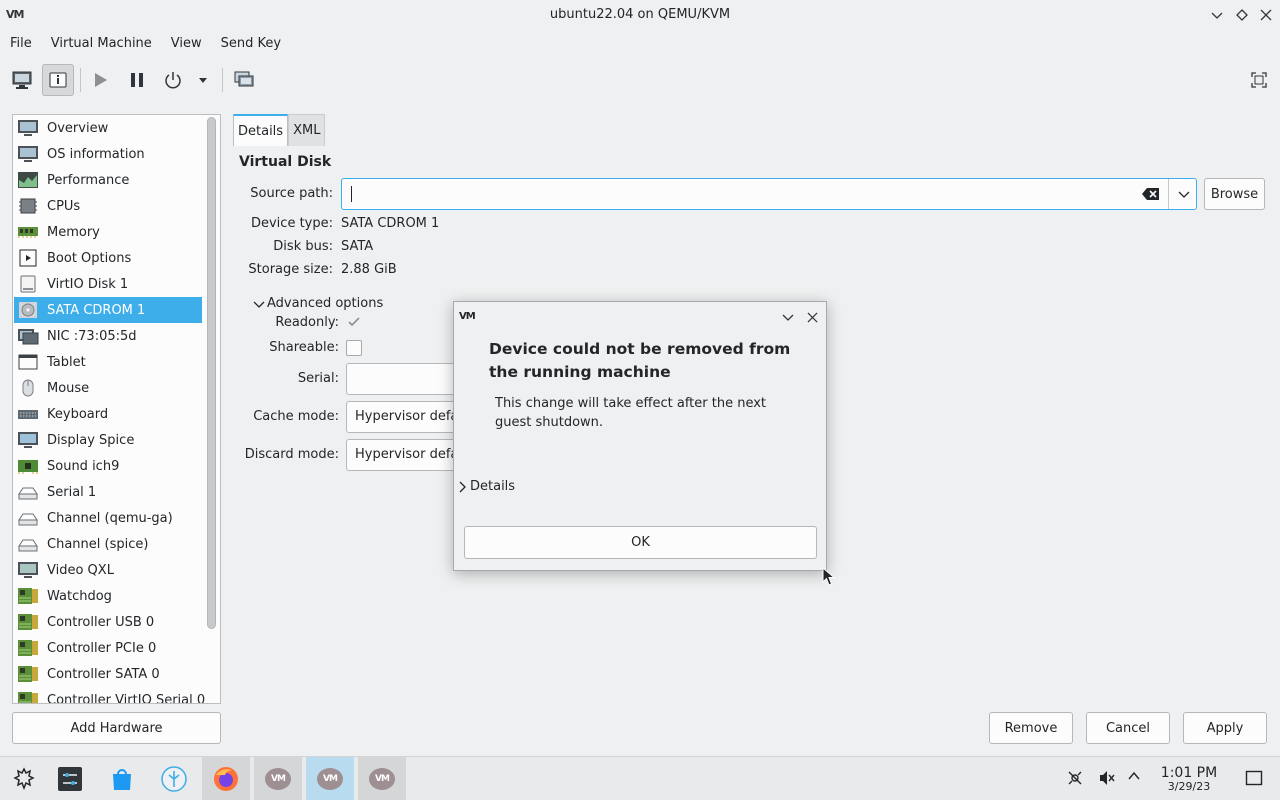 This screenshot has height=800, width=1280. What do you see at coordinates (829, 578) in the screenshot?
I see `mouse-pointer-icon` at bounding box center [829, 578].